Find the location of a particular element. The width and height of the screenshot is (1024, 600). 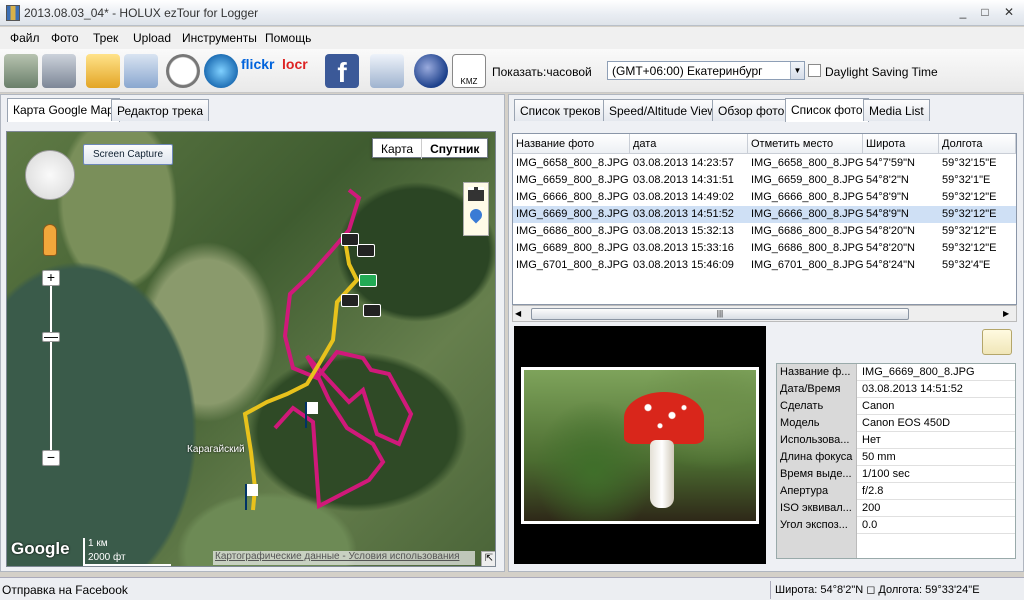

facebook-icon: f is located at coordinates (342, 71).